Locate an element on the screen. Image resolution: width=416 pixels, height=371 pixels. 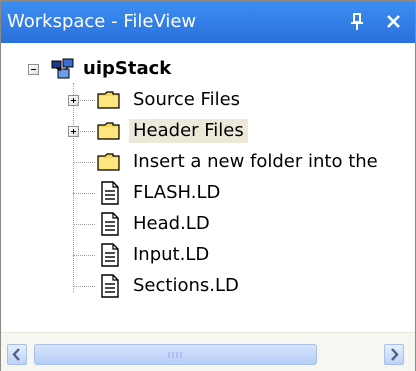
close-icon is located at coordinates (393, 21).